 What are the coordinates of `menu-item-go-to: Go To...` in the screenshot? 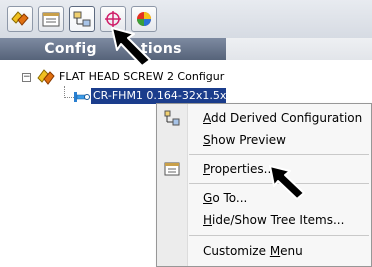 It's located at (264, 198).